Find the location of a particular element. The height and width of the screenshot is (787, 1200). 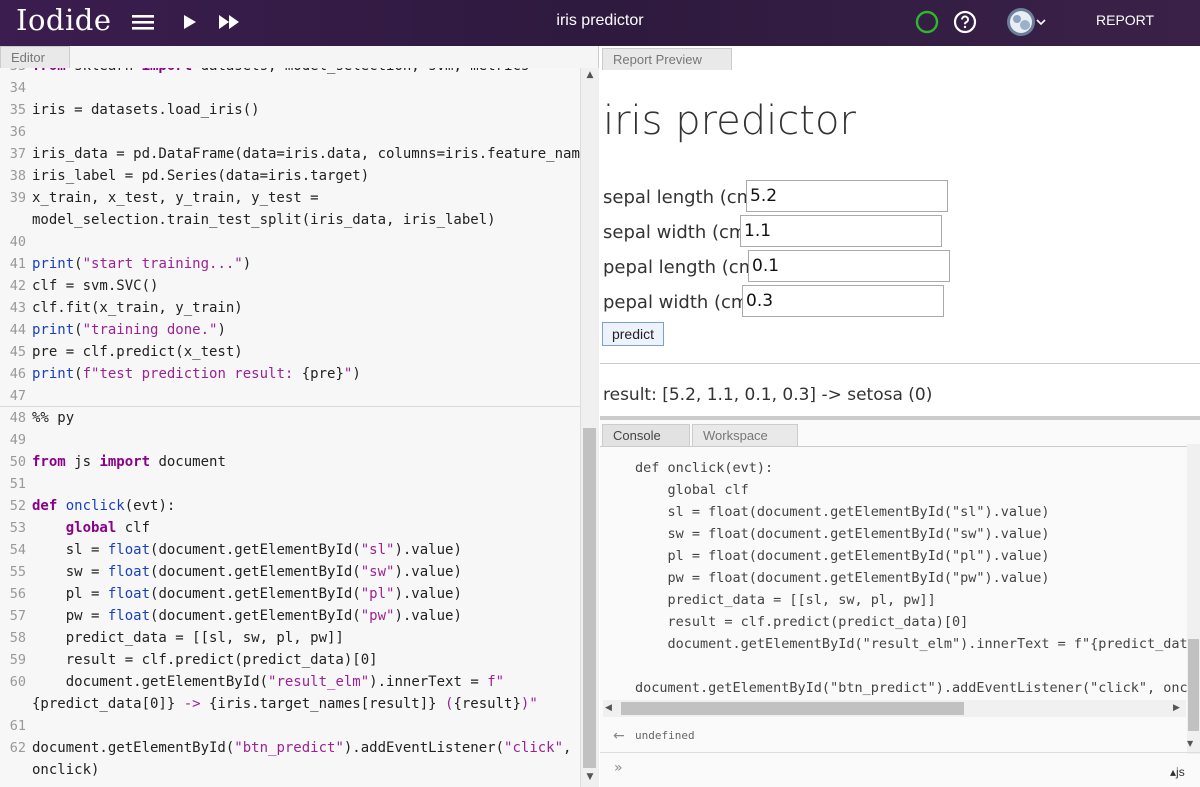

console-scroll-thumb is located at coordinates (1193, 685).